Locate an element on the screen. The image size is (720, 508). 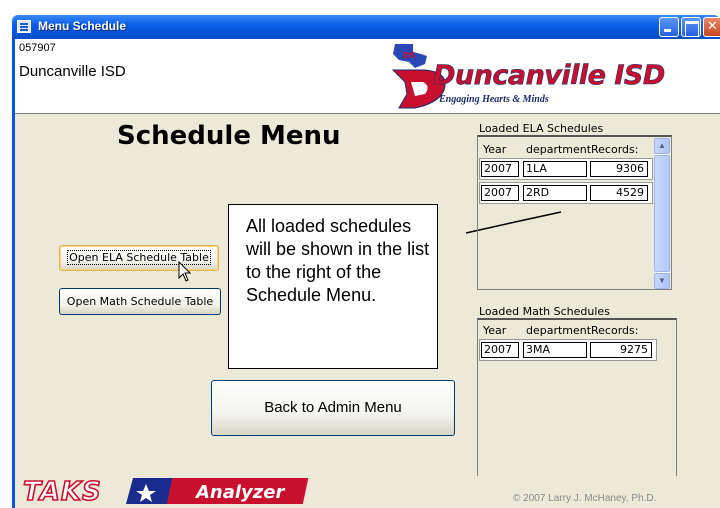
ela-row1-year: 2007 is located at coordinates (500, 169).